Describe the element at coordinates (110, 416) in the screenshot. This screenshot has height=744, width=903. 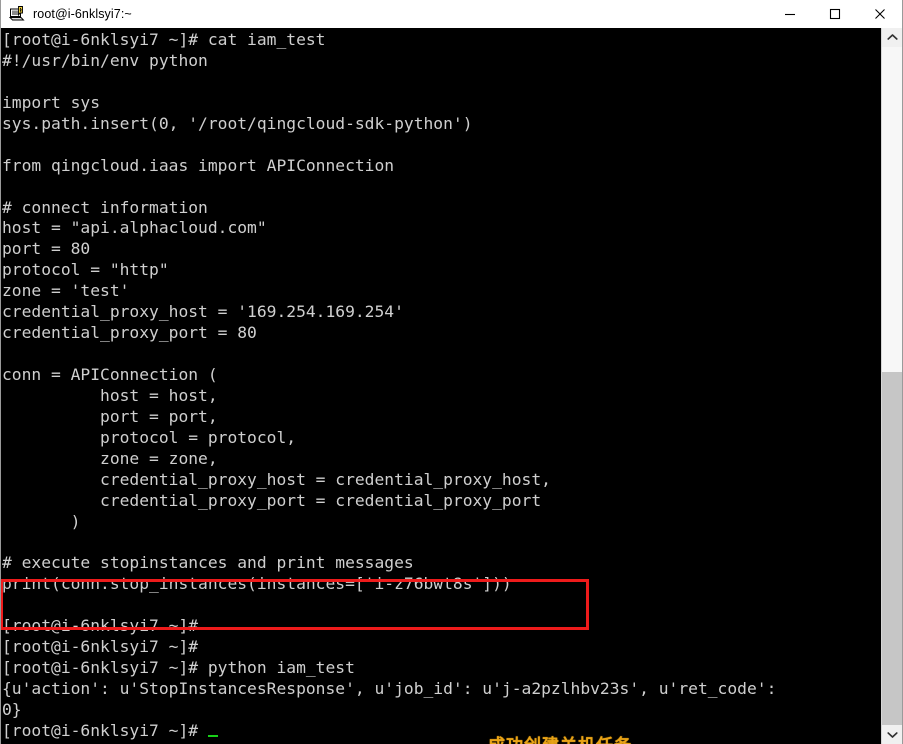
I see `terminal-line: port = port,` at that location.